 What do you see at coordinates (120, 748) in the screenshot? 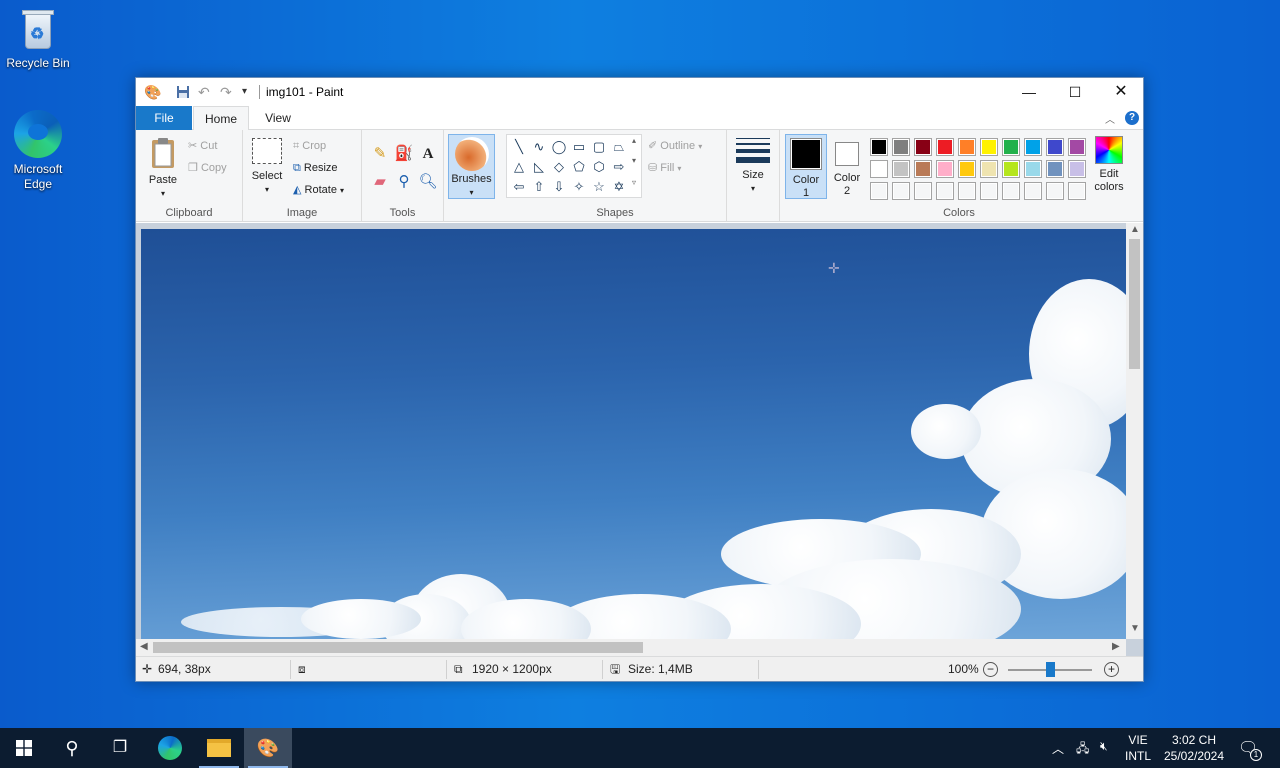
I see `task-view-button: ❐` at bounding box center [120, 748].